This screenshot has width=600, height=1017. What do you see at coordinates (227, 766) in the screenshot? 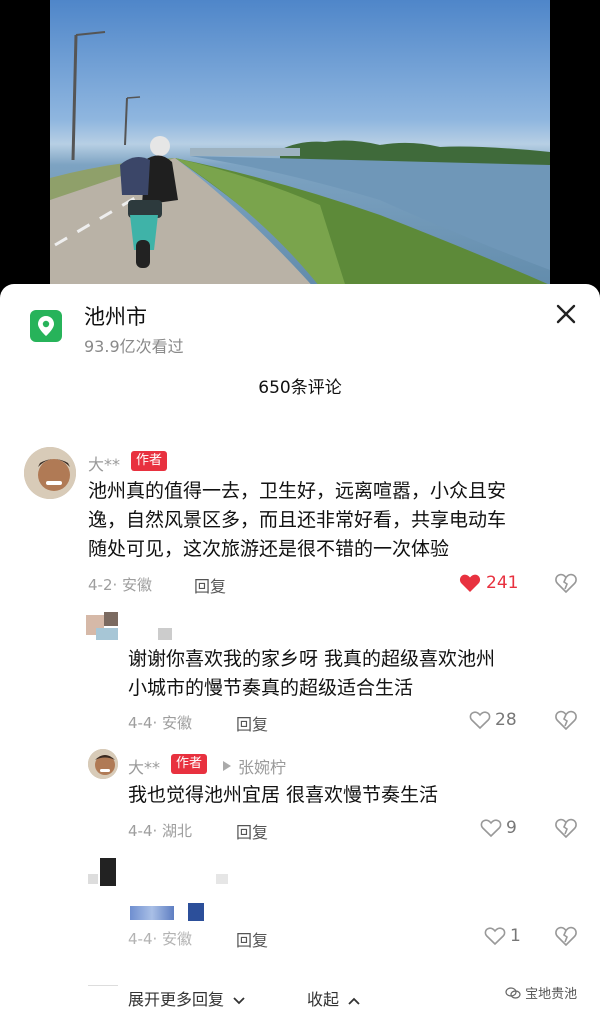
I see `reply-arrow-icon` at bounding box center [227, 766].